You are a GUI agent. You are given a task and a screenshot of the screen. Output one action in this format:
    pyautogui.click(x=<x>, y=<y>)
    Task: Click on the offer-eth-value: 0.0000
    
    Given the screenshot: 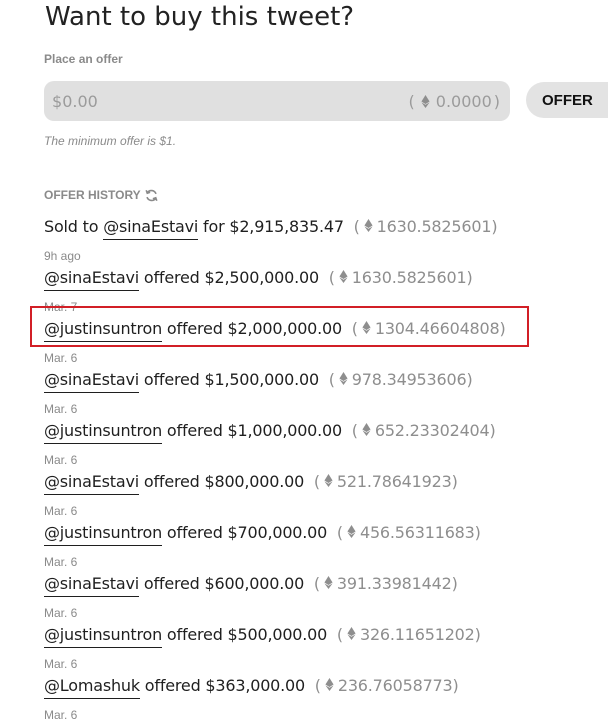 What is the action you would take?
    pyautogui.click(x=463, y=101)
    